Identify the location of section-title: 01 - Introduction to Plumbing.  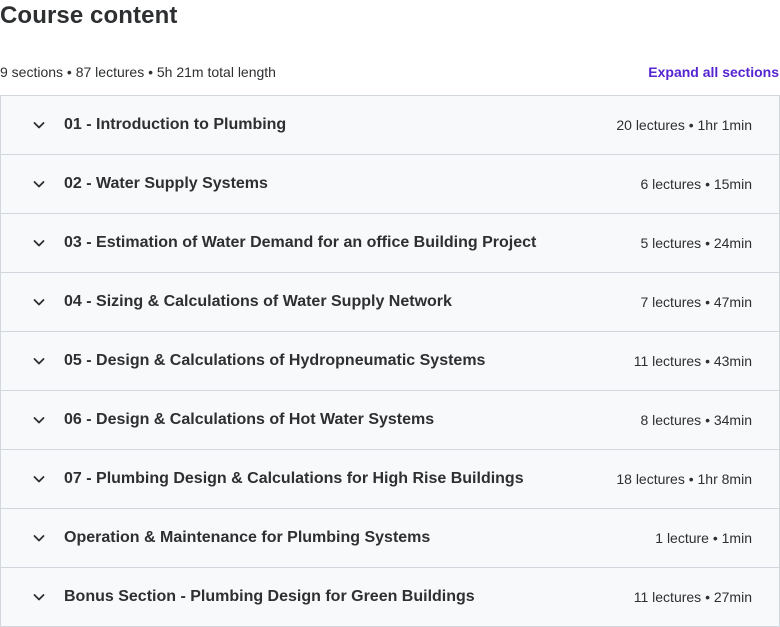
(175, 124).